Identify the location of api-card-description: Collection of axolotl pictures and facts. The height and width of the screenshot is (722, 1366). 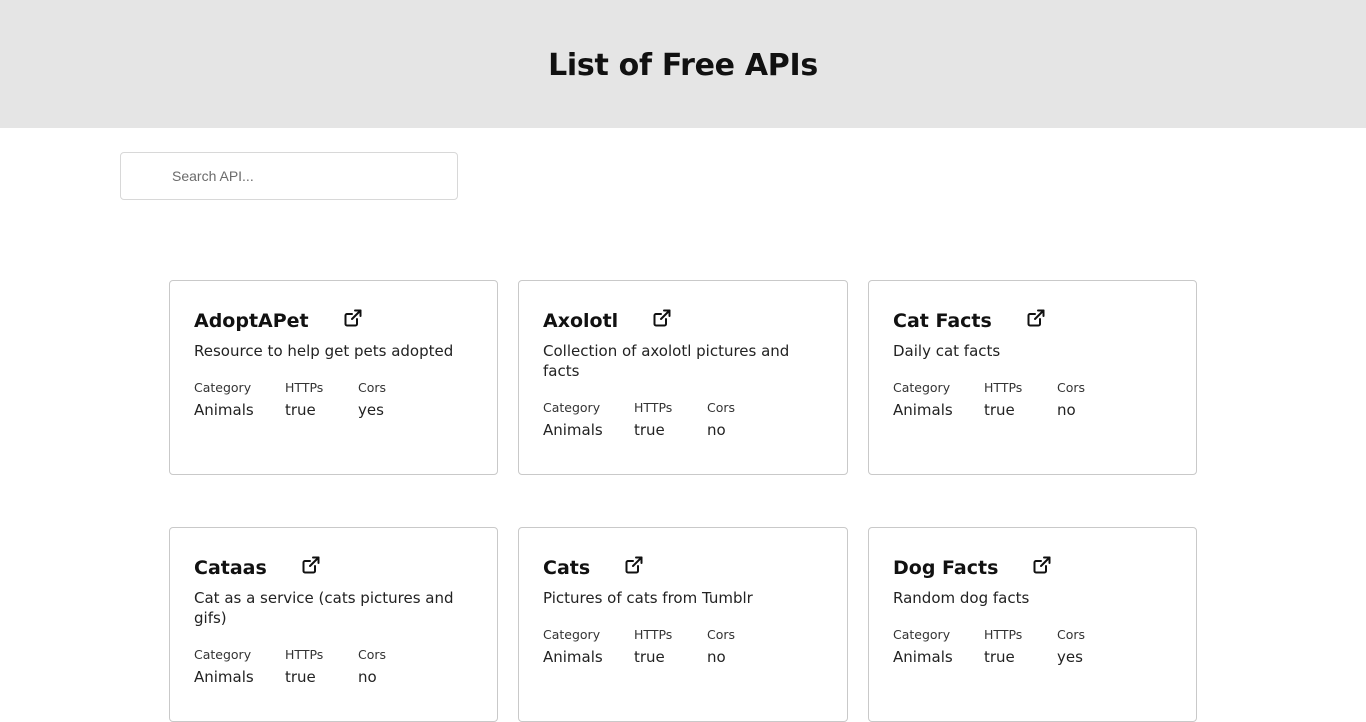
(666, 361).